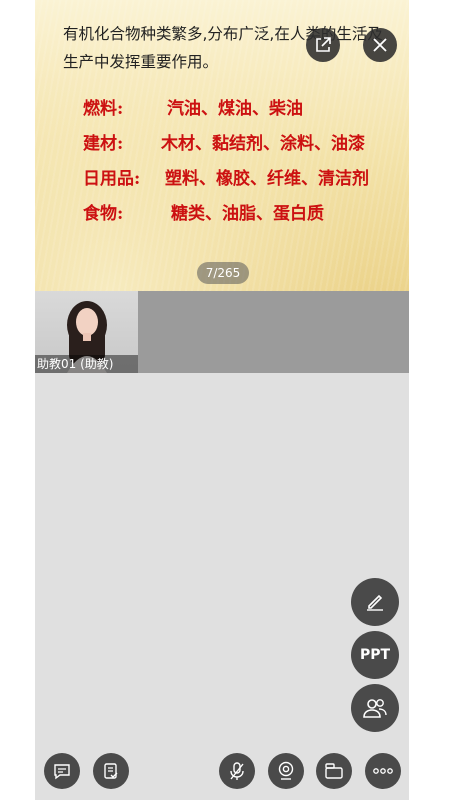 The width and height of the screenshot is (450, 800). I want to click on expand-button, so click(323, 45).